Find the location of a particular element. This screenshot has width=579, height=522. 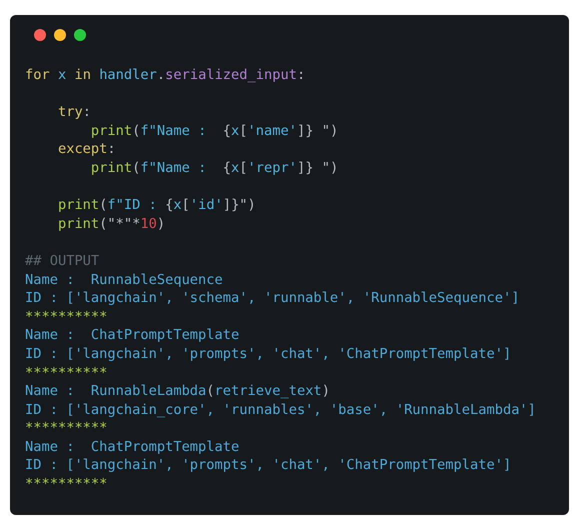

code-line: except: is located at coordinates (86, 149).